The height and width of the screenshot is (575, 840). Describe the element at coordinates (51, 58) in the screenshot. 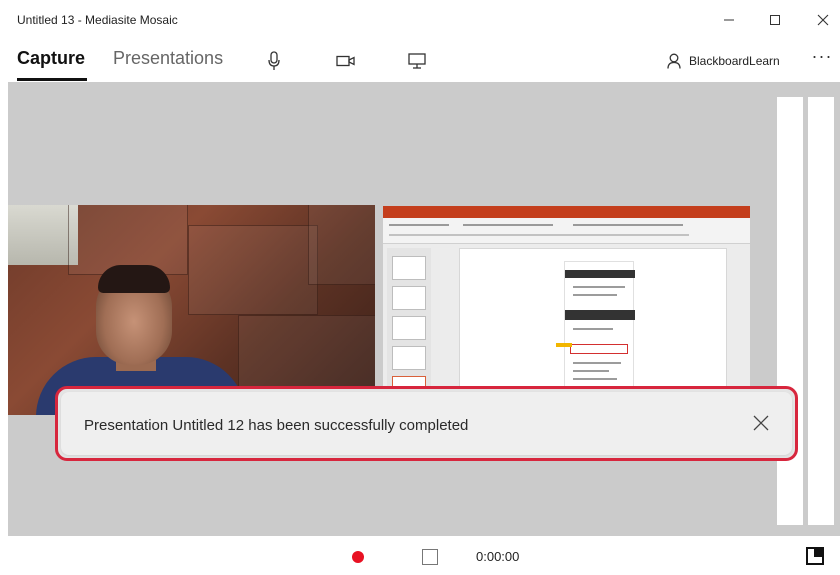

I see `tab-capture: Capture` at that location.